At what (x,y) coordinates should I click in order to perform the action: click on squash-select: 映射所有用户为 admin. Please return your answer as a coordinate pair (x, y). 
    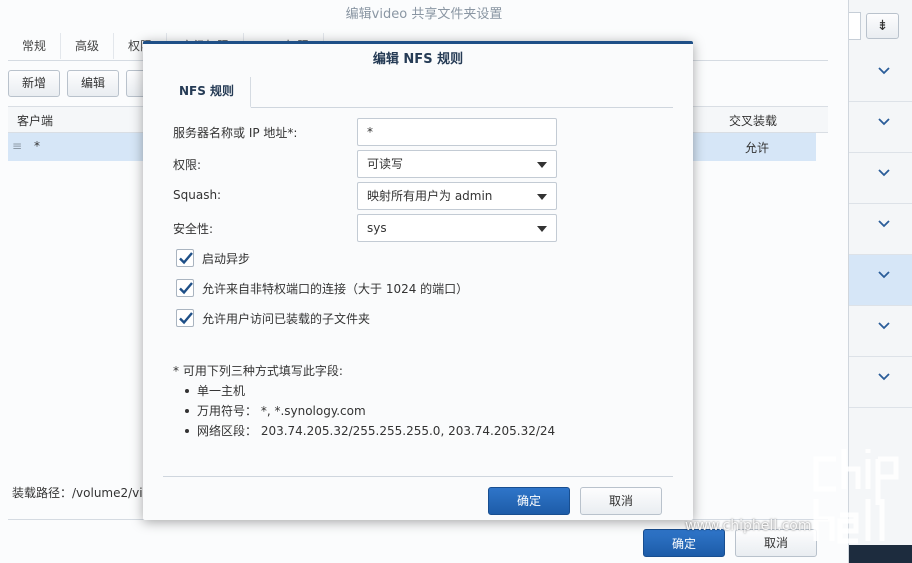
    Looking at the image, I should click on (457, 196).